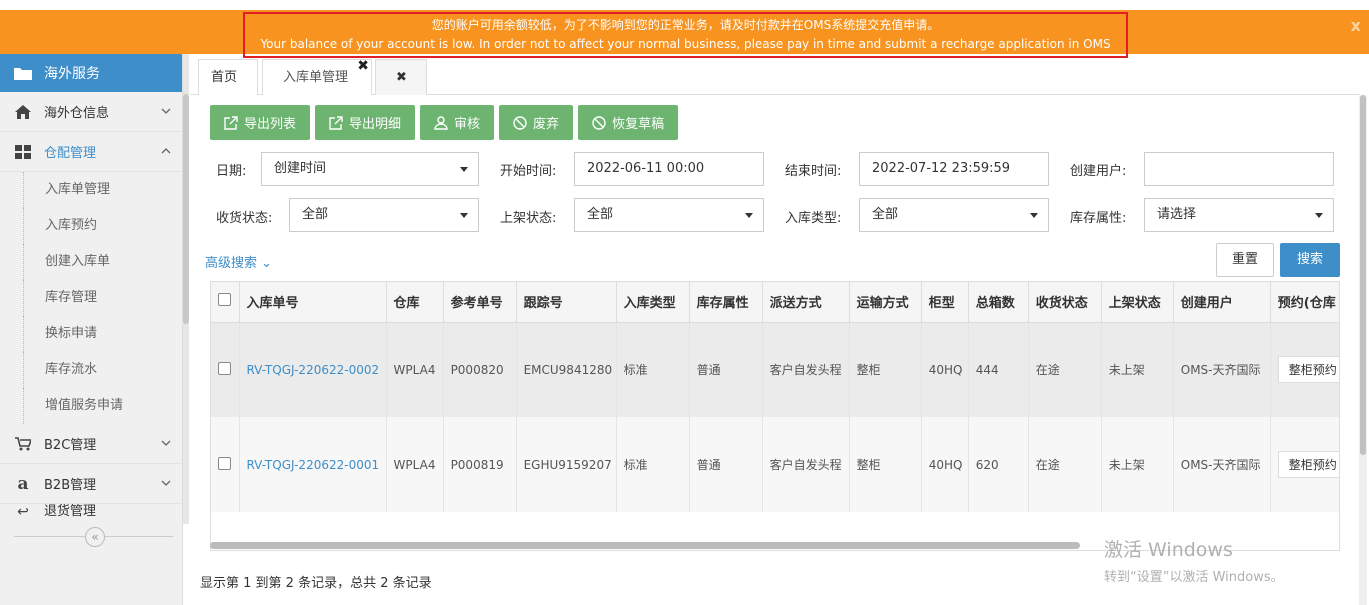  Describe the element at coordinates (95, 537) in the screenshot. I see `collapse-sidebar-button: «` at that location.